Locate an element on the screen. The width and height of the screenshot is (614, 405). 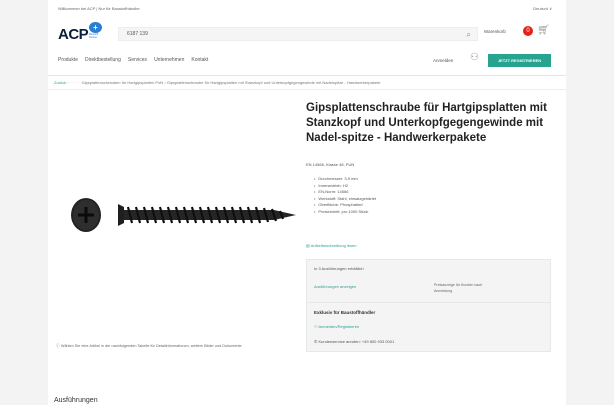
logo-subtext: Baustoff Partner is located at coordinates (94, 36).